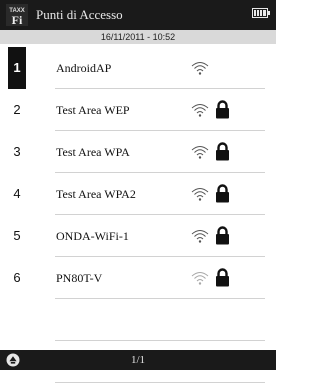 The width and height of the screenshot is (320, 383). I want to click on svg-text: Fi, so click(17, 19).